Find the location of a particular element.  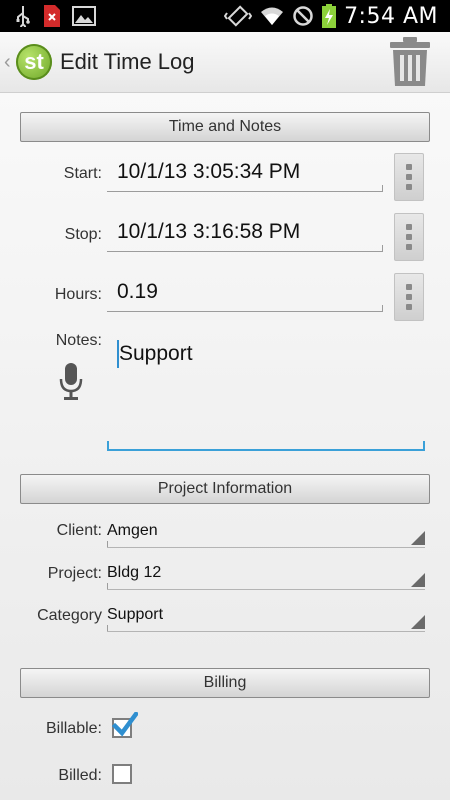

section-header-project-info: Project Information is located at coordinates (225, 489).